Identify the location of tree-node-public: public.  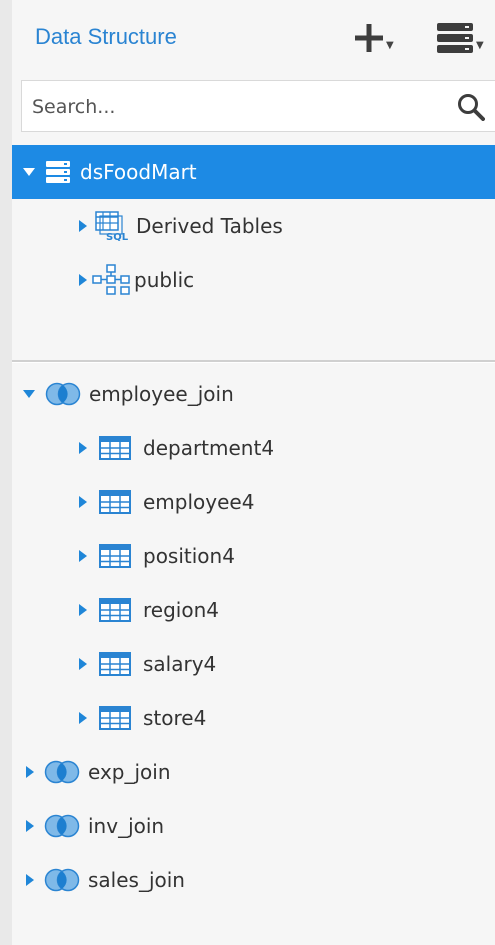
(253, 280).